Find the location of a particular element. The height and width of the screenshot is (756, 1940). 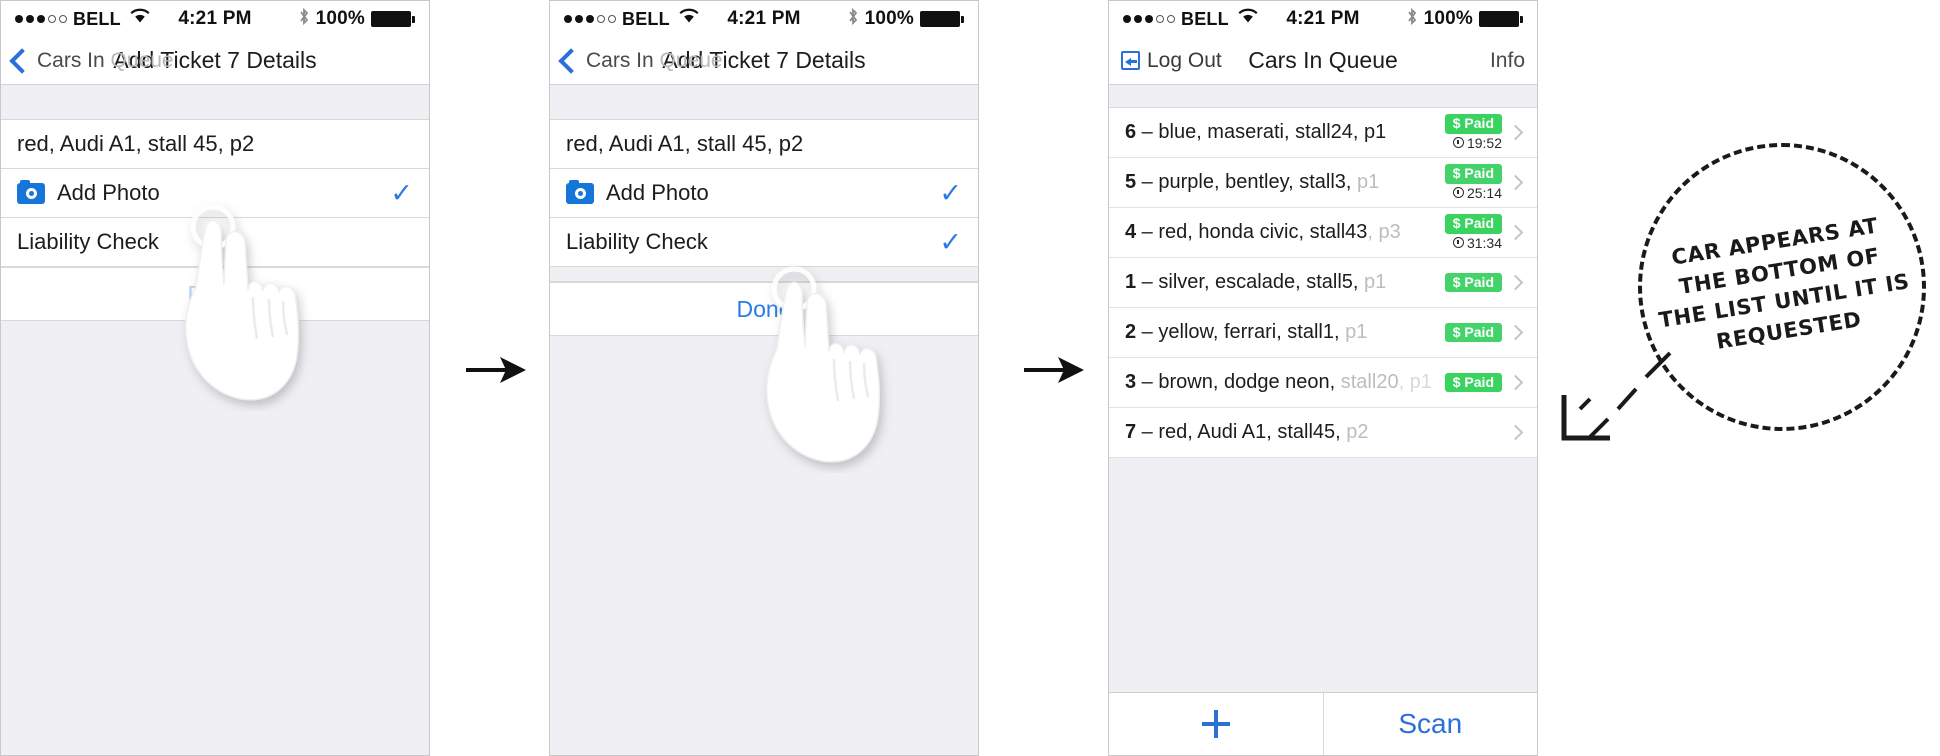

clock-icon is located at coordinates (1458, 193).